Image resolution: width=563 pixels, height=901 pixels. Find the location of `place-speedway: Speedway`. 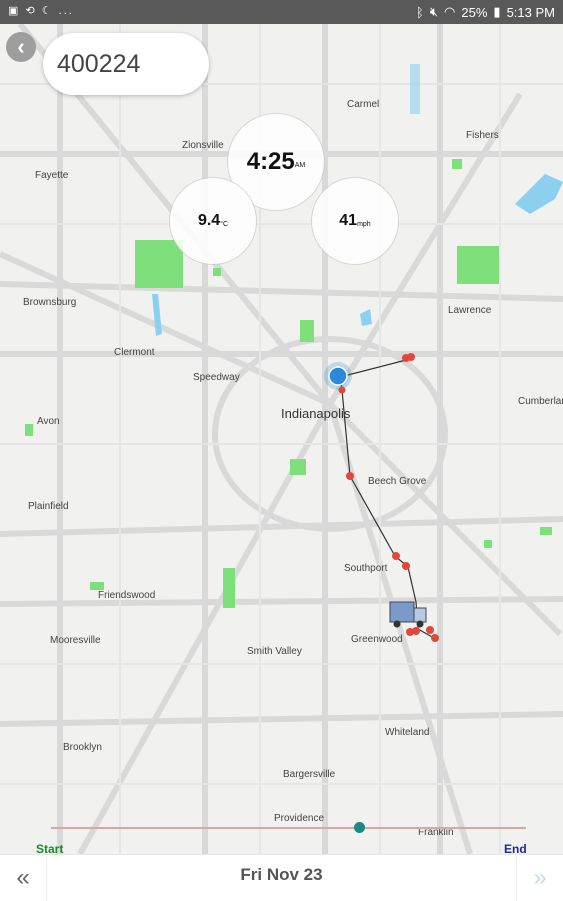

place-speedway: Speedway is located at coordinates (216, 377).